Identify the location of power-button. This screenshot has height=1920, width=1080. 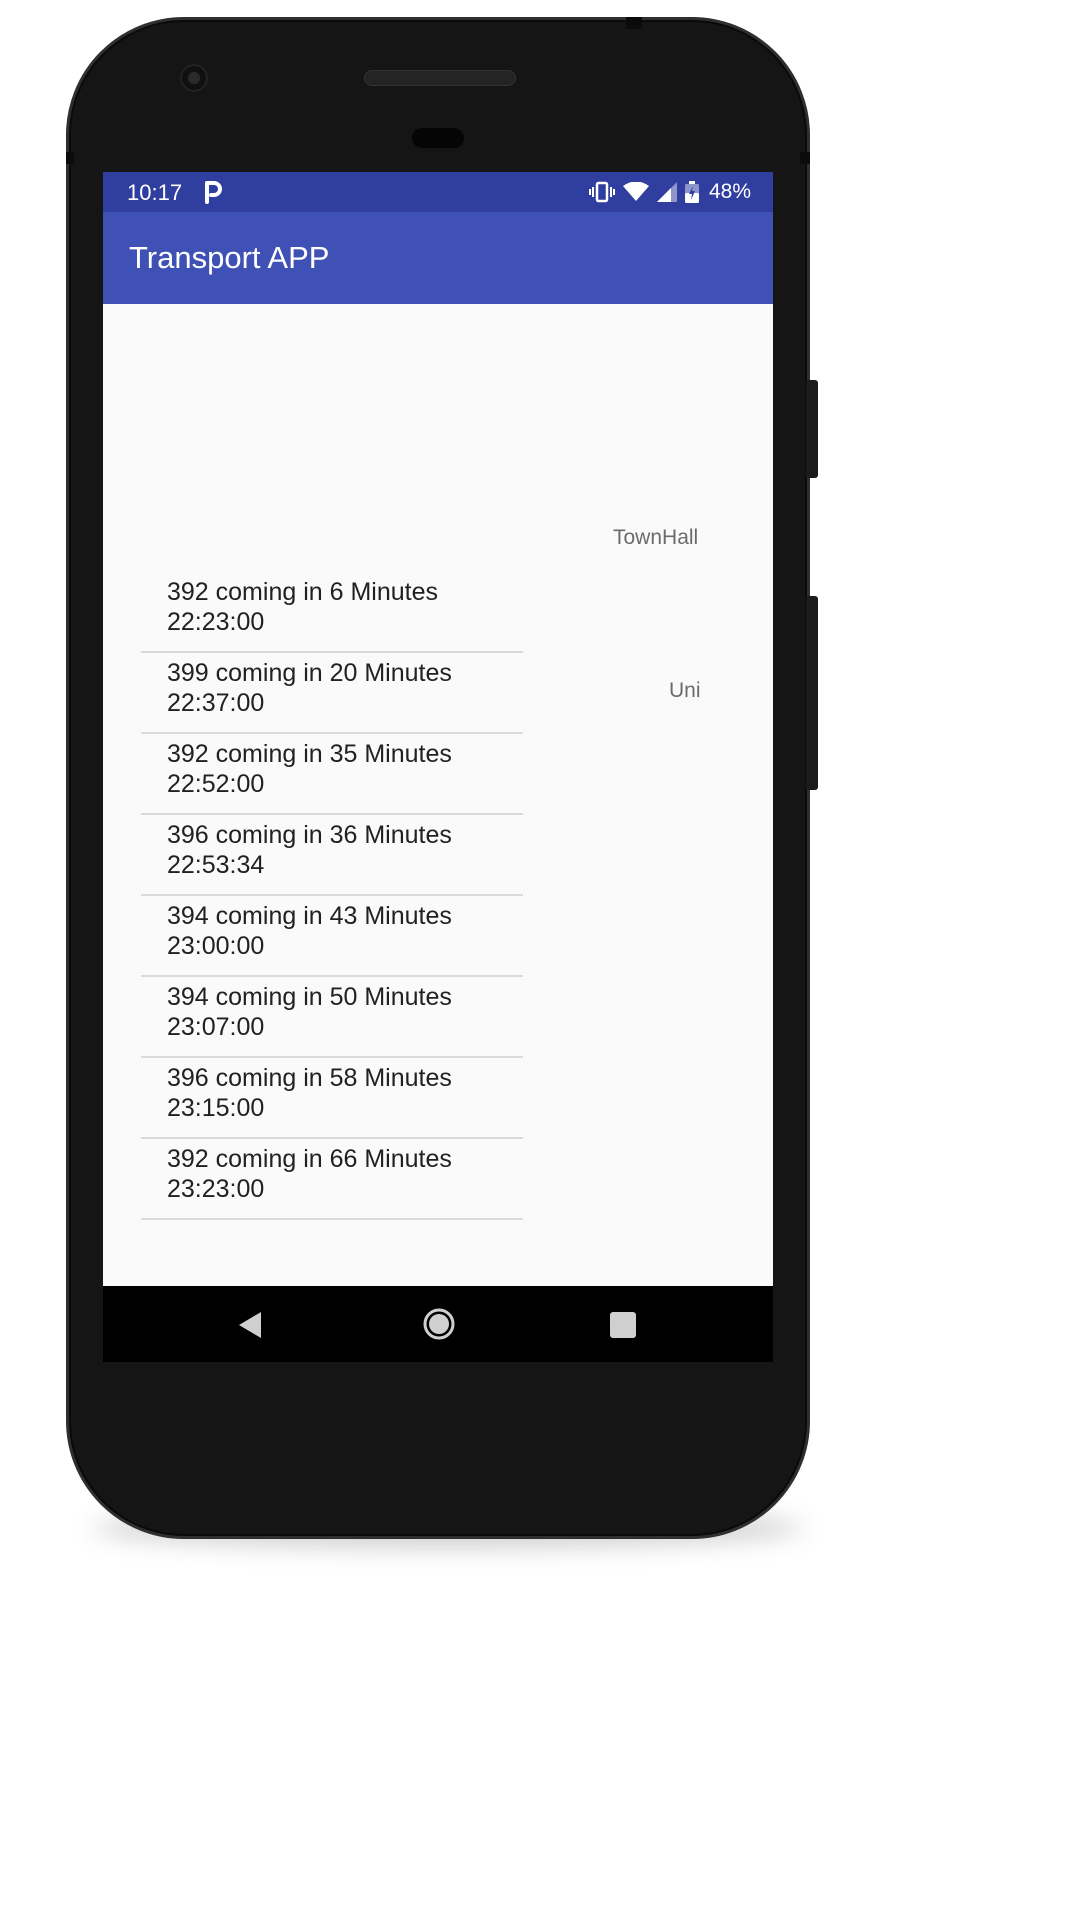
(812, 429).